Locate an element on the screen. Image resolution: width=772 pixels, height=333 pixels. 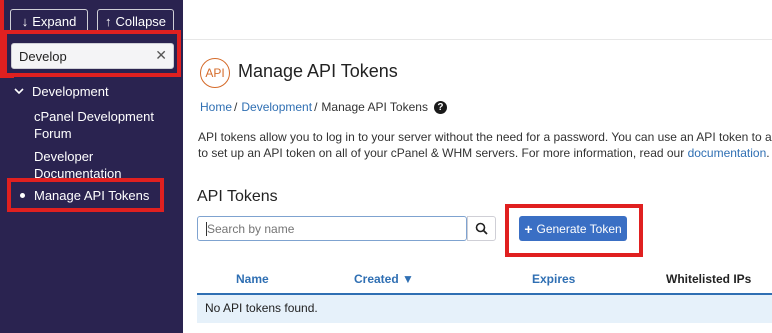
api-logo-icon: API is located at coordinates (215, 73).